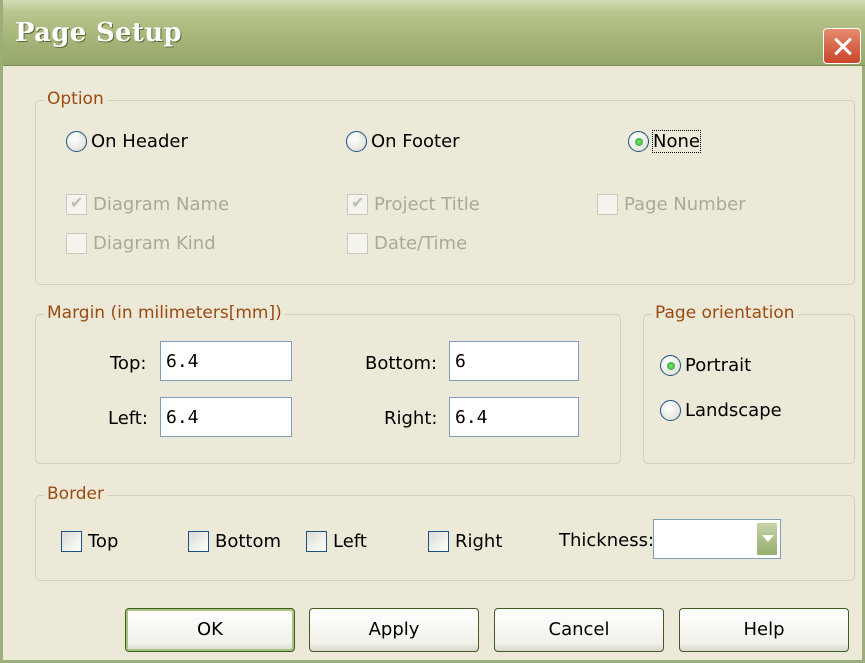 This screenshot has width=865, height=663. Describe the element at coordinates (514, 361) in the screenshot. I see `bottom-margin-input` at that location.